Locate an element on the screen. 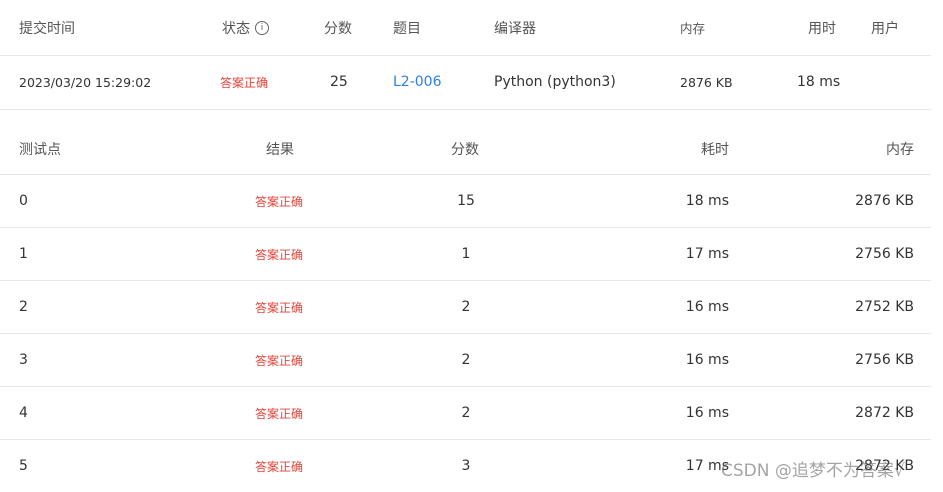  table-row: 3 答案正确 2 16 ms 2756 KB is located at coordinates (465, 360).